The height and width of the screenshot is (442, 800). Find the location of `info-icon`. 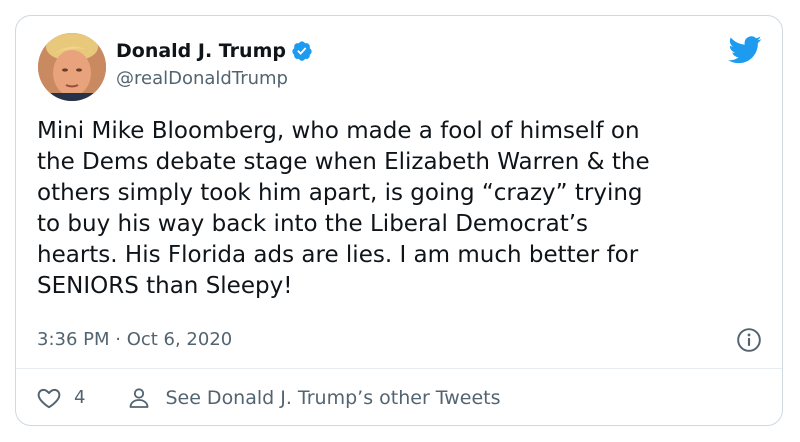

info-icon is located at coordinates (749, 340).